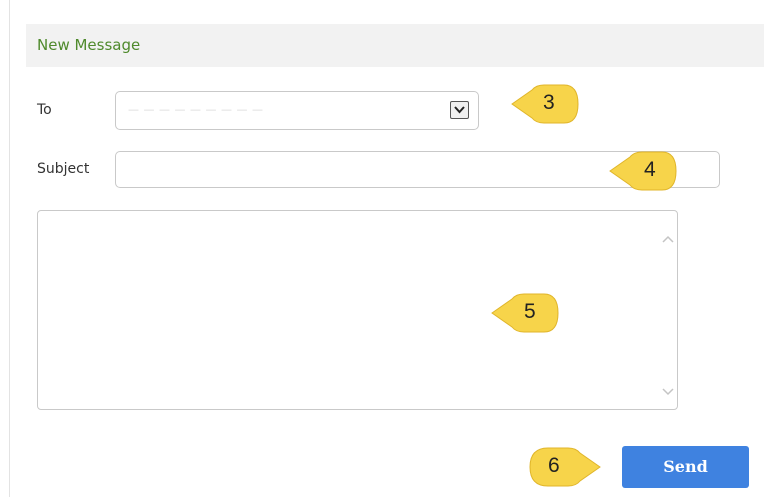 The width and height of the screenshot is (764, 497). I want to click on page-title: New Message, so click(89, 45).